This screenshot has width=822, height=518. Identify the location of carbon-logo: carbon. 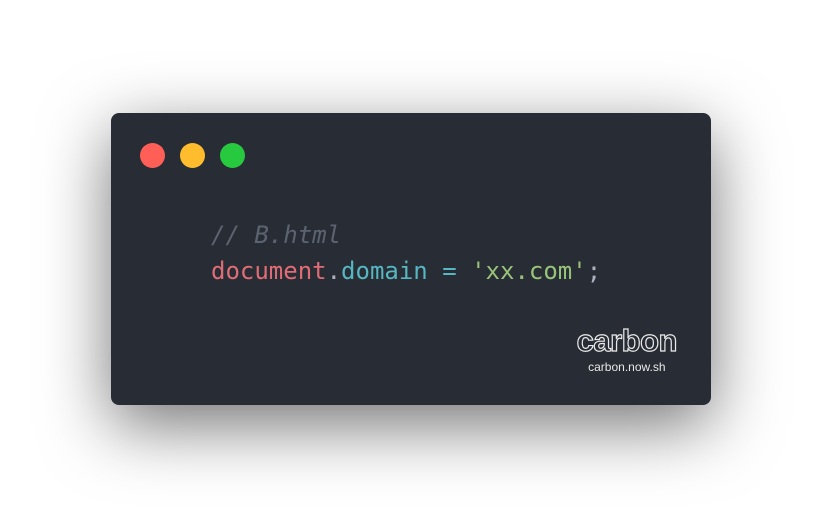
(627, 340).